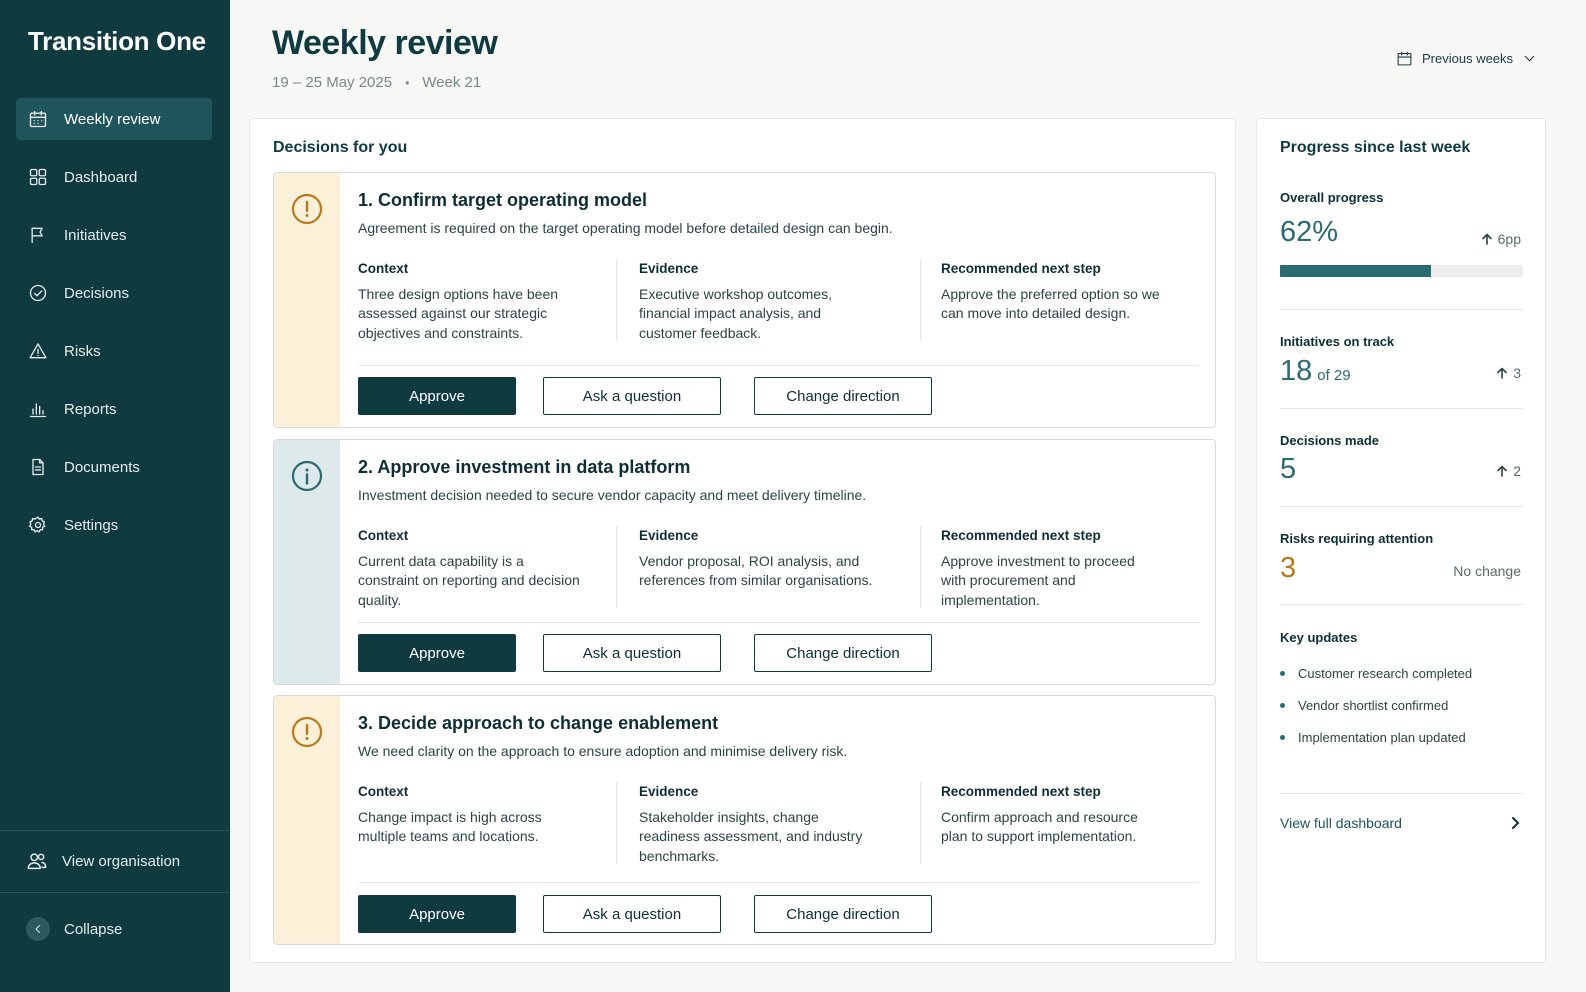 This screenshot has height=992, width=1586. Describe the element at coordinates (307, 820) in the screenshot. I see `card-status-strip` at that location.